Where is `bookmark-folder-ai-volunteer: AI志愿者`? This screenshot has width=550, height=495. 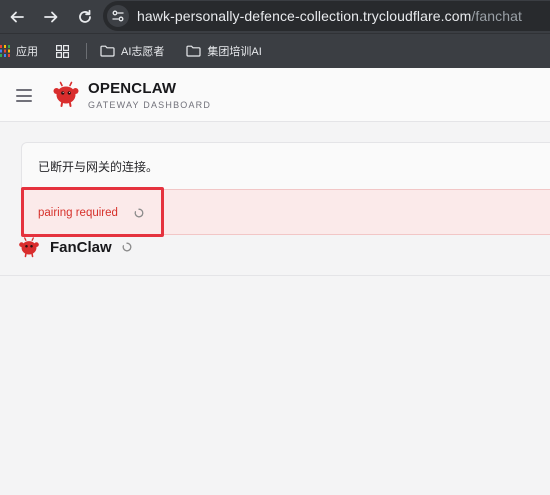
bookmark-folder-ai-volunteer: AI志愿者 is located at coordinates (132, 51).